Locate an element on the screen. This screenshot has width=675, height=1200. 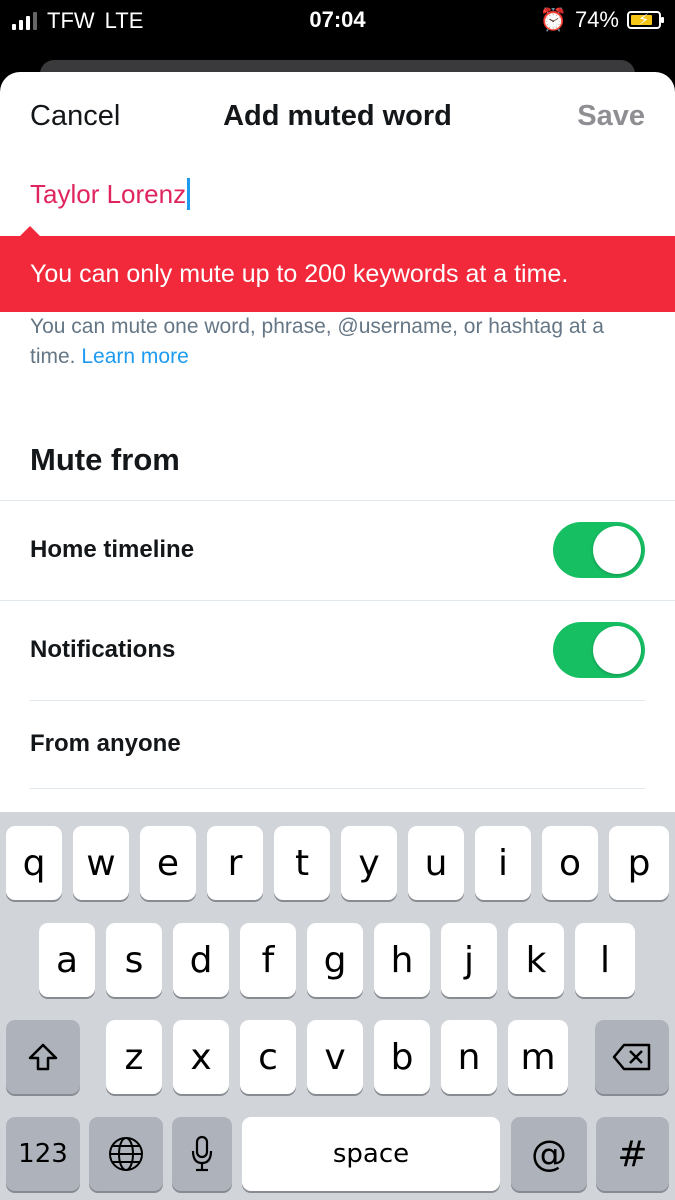
shift-arrow-icon is located at coordinates (43, 1057).